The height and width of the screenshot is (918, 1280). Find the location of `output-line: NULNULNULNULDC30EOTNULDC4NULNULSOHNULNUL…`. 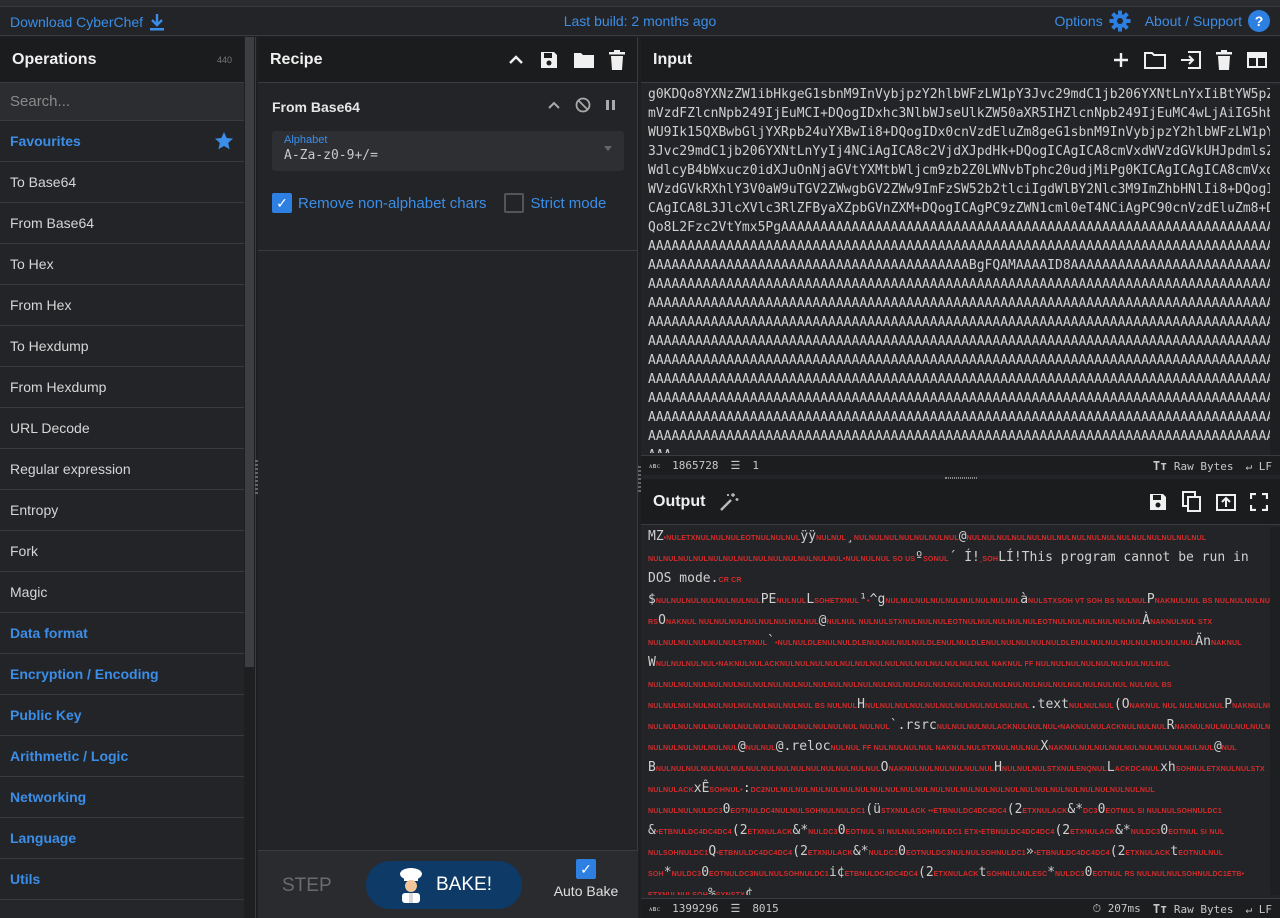

output-line: NULNULNULNULDC30EOTNULDC4NULNULSOHNULNUL… is located at coordinates (959, 810).